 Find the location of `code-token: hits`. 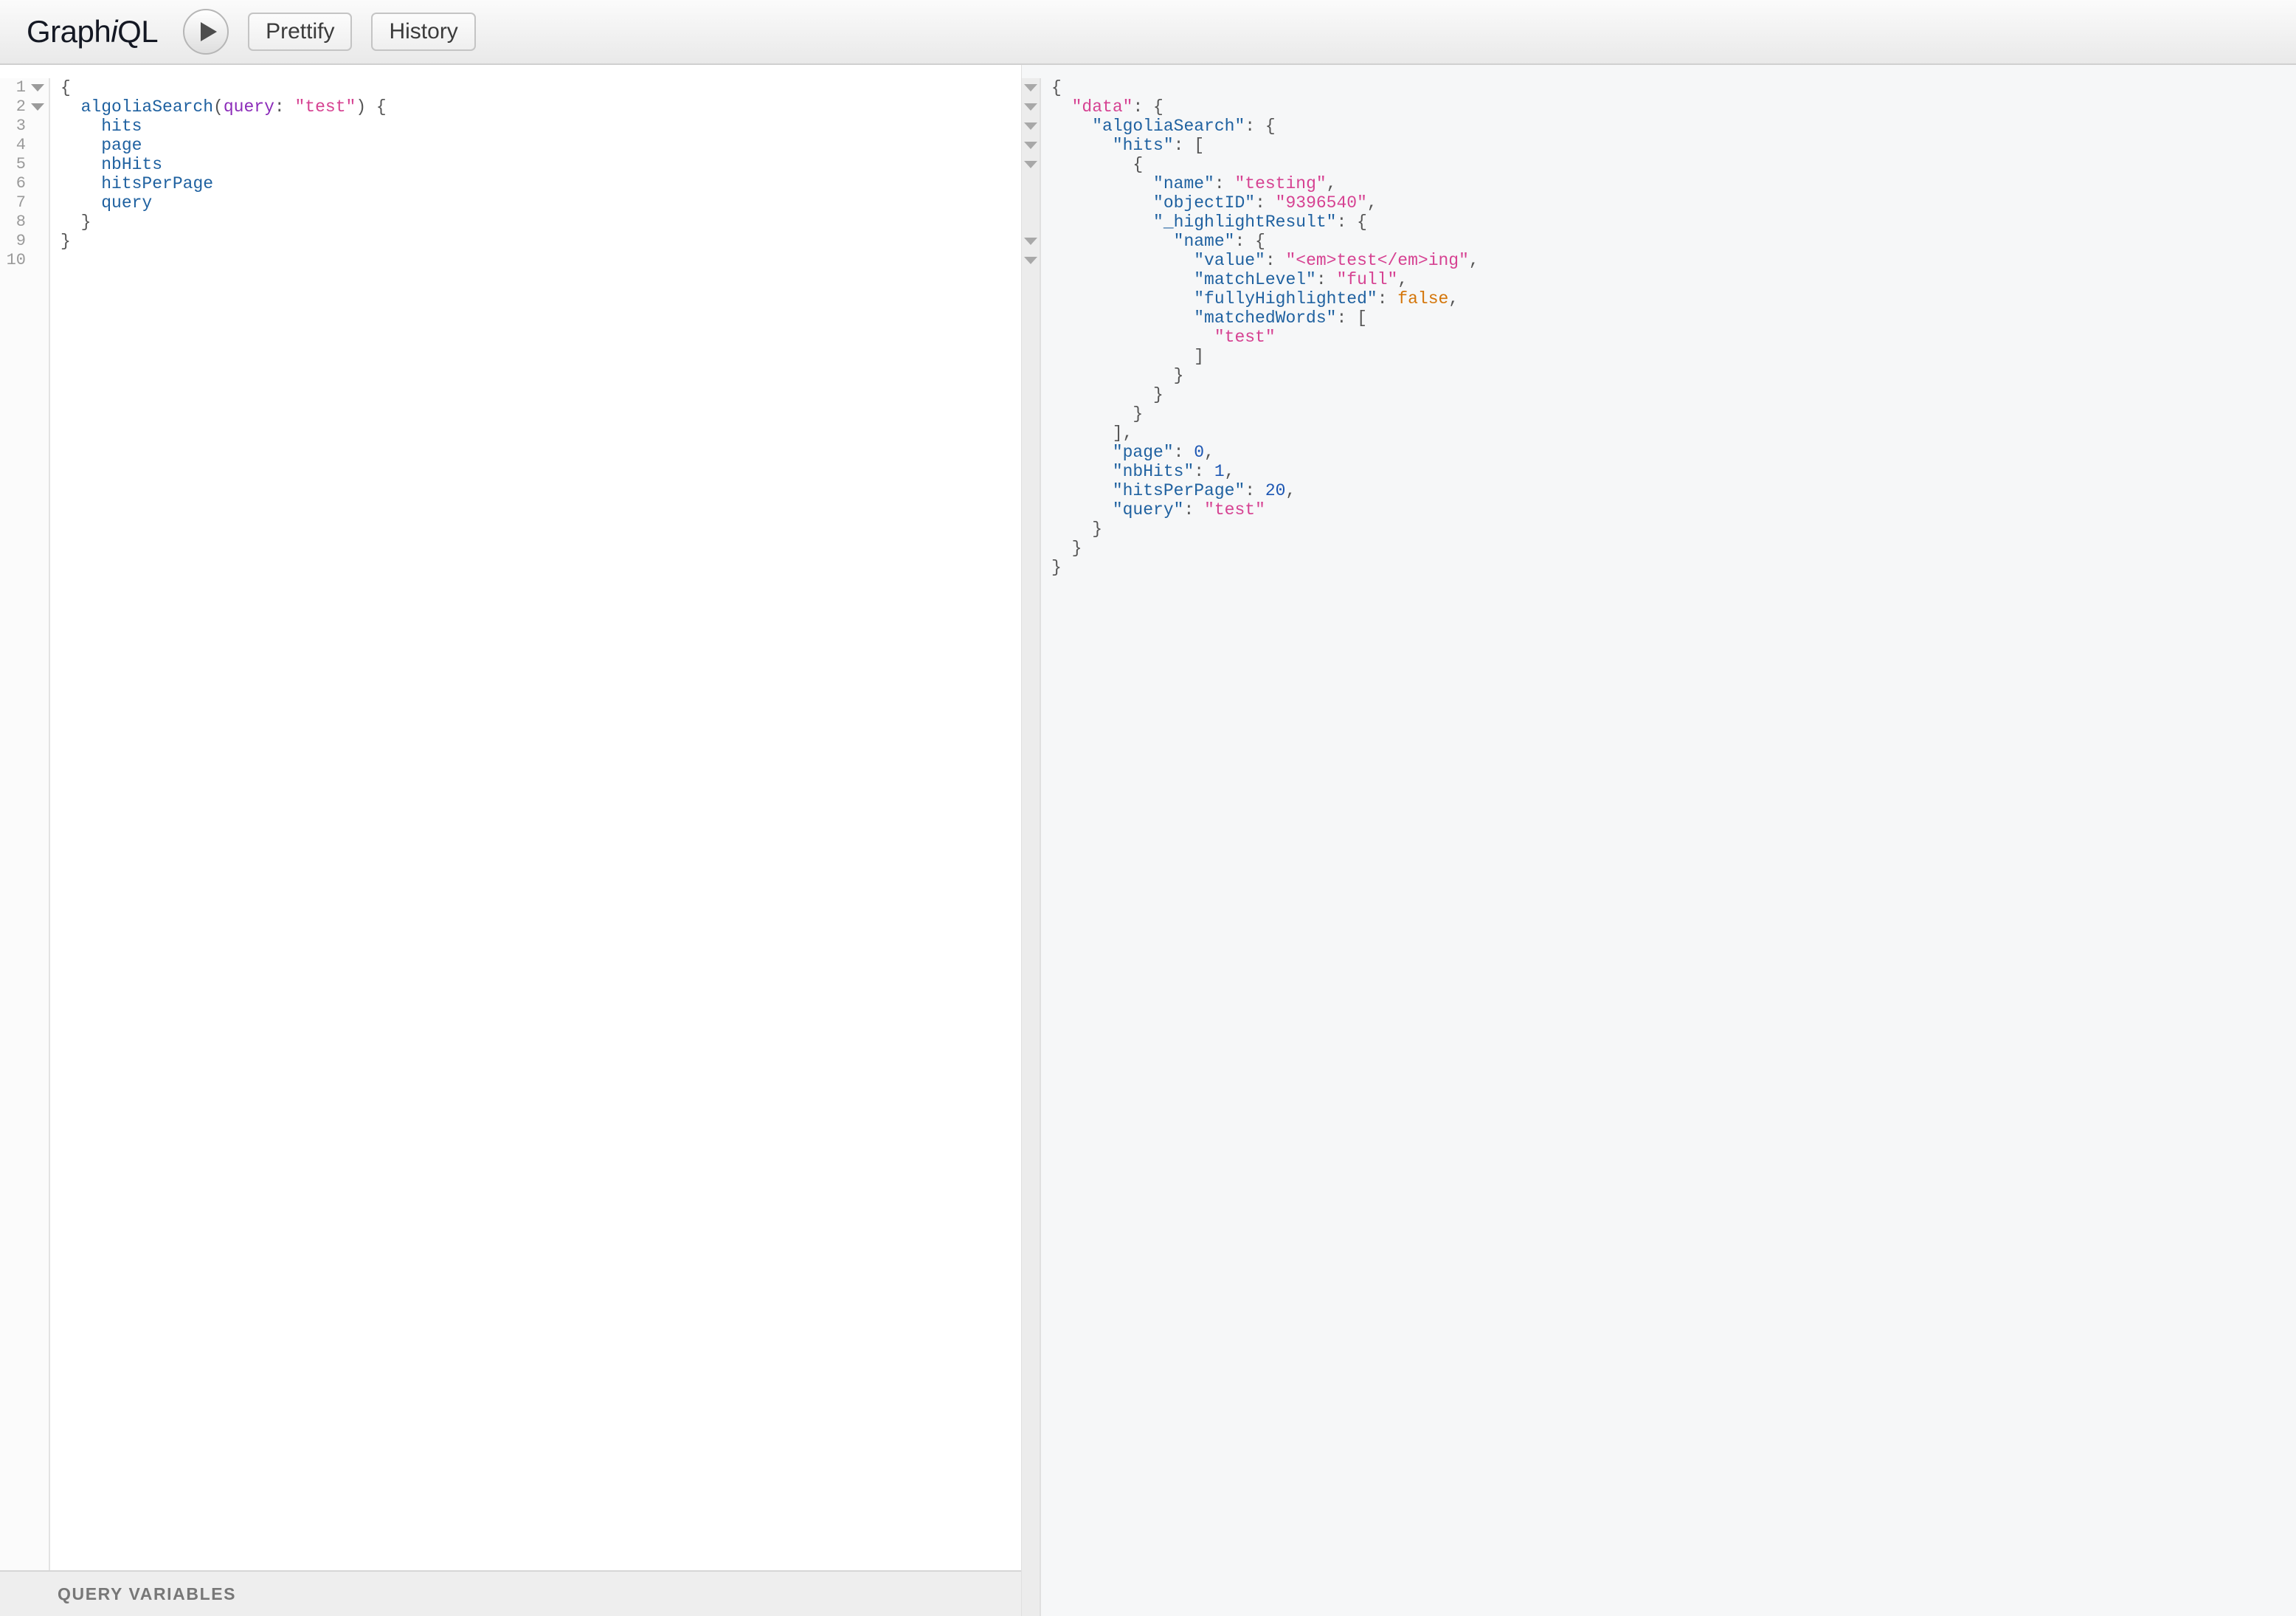

code-token: hits is located at coordinates (121, 126).